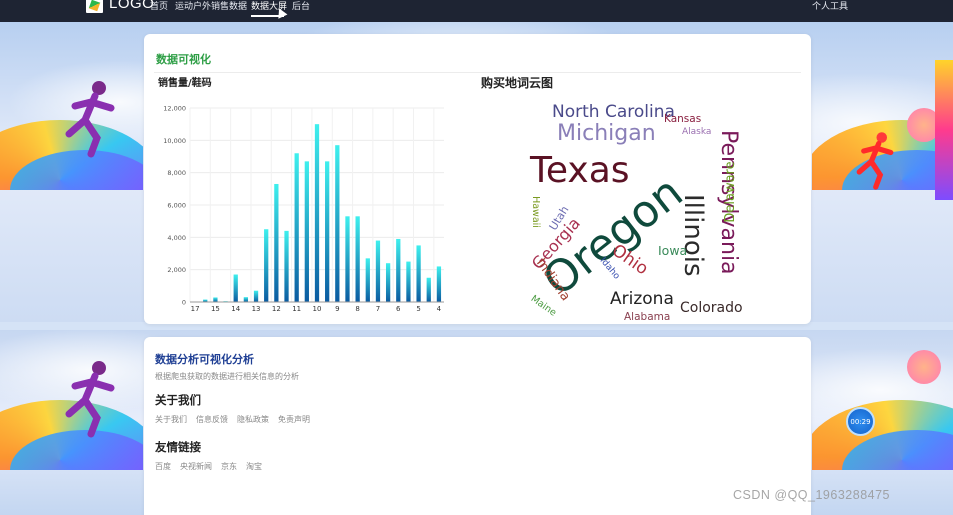  I want to click on link-cctv-news: 央视新闻, so click(196, 466).